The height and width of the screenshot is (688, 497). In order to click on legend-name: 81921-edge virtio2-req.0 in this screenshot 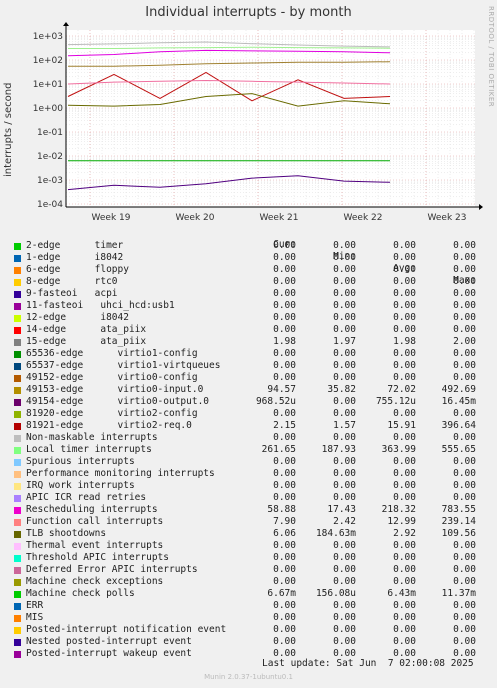, I will do `click(109, 425)`.